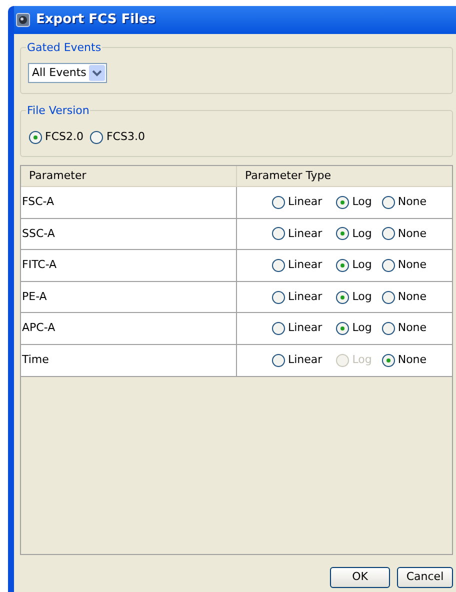 Image resolution: width=456 pixels, height=592 pixels. What do you see at coordinates (129, 234) in the screenshot?
I see `table-cell: SSC-A` at bounding box center [129, 234].